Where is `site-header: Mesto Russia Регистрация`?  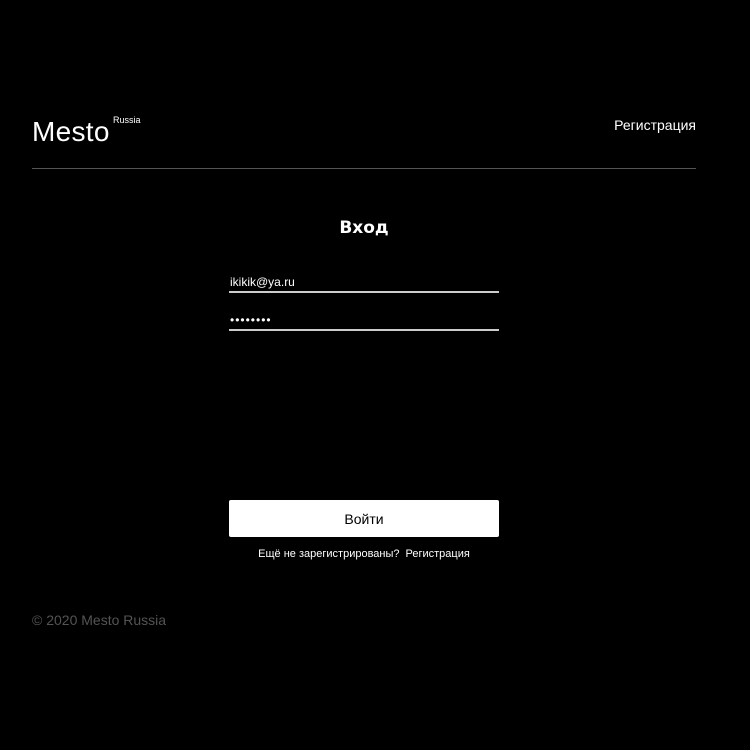
site-header: Mesto Russia Регистрация is located at coordinates (364, 138).